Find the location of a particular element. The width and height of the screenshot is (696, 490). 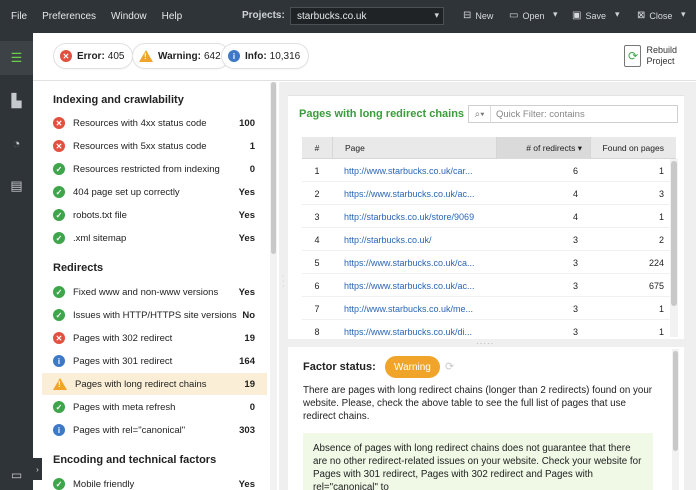

table-title: Pages with long redirect chains is located at coordinates (382, 114).